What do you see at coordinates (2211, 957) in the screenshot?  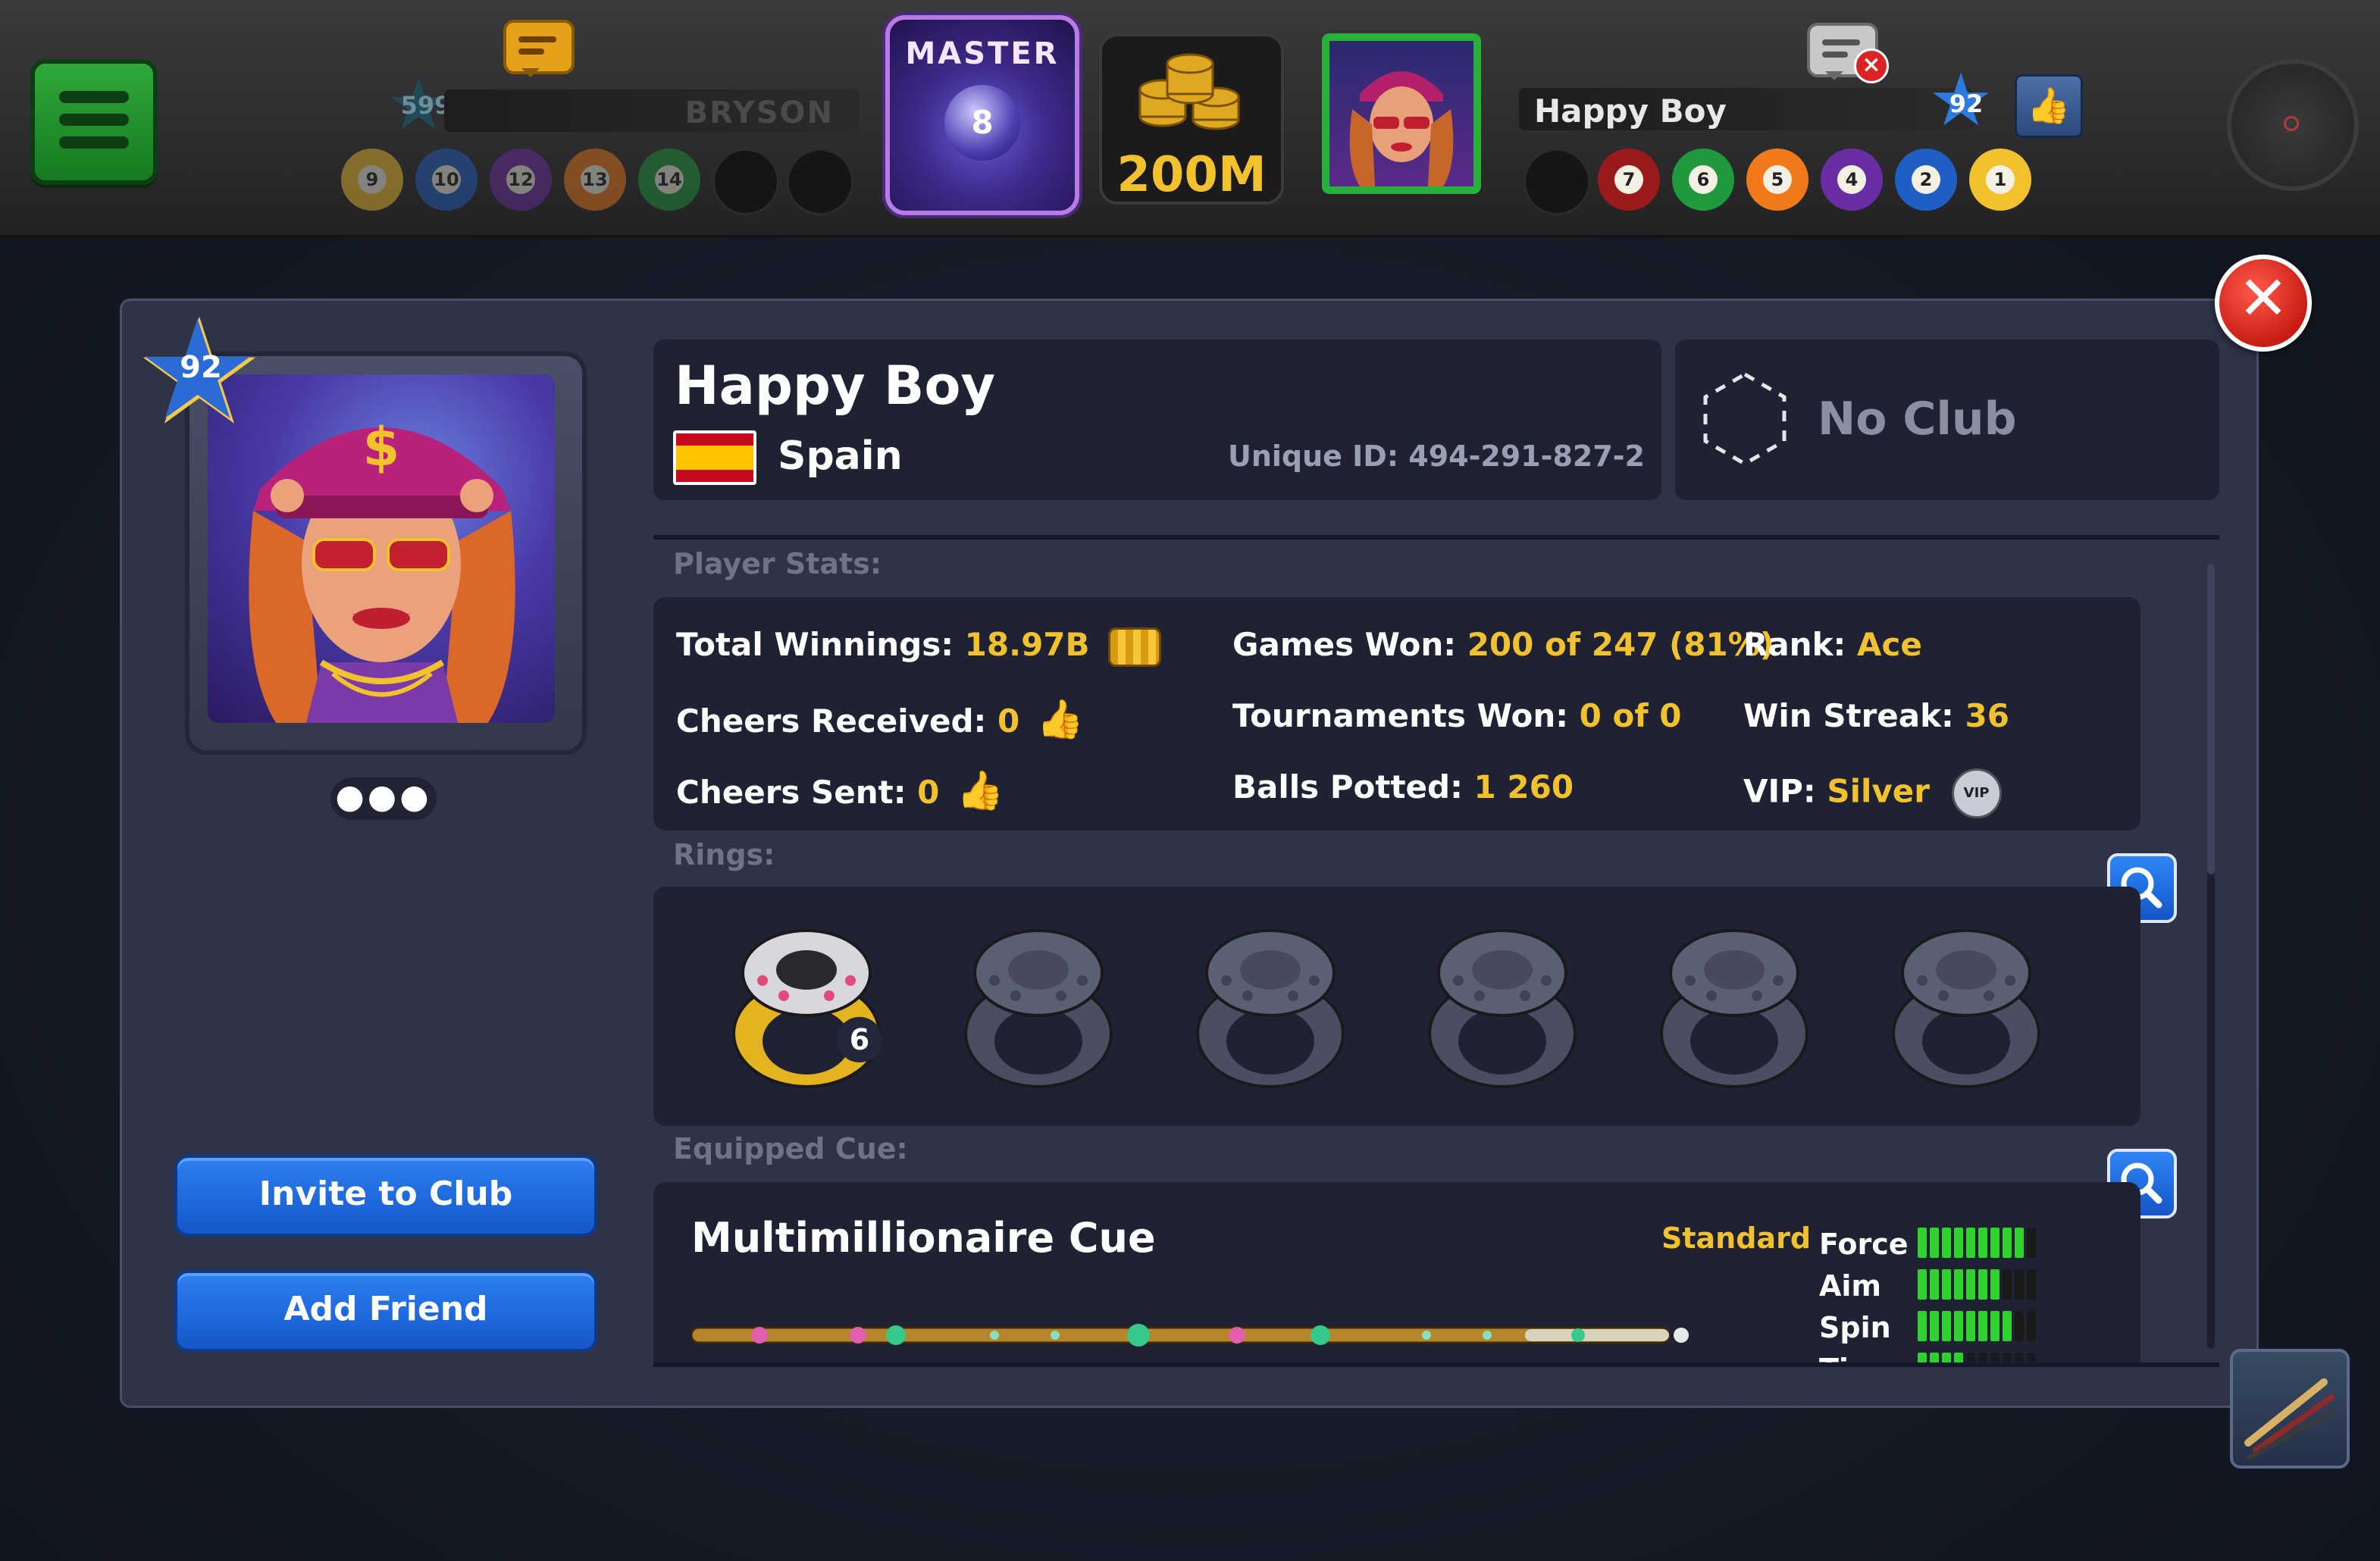 I see `dialog-scrollbar` at bounding box center [2211, 957].